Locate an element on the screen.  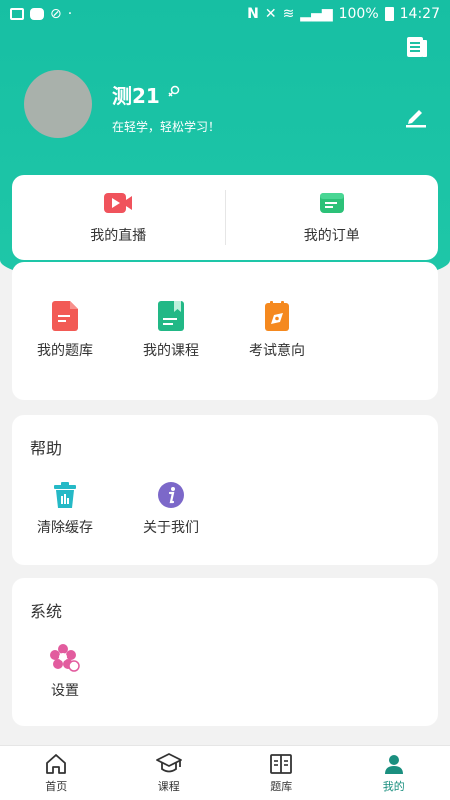
nav-home: 首页 is located at coordinates (56, 773).